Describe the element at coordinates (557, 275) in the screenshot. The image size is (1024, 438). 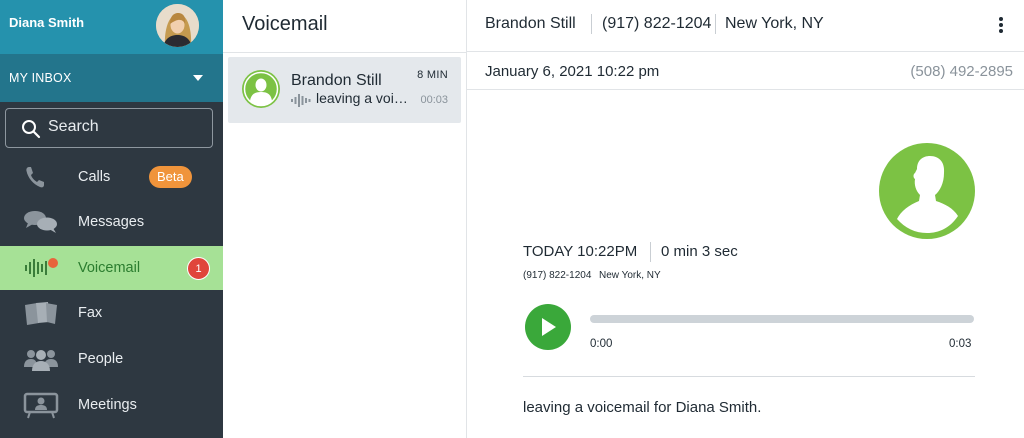
I see `caller-phone: (917) 822-1204` at that location.